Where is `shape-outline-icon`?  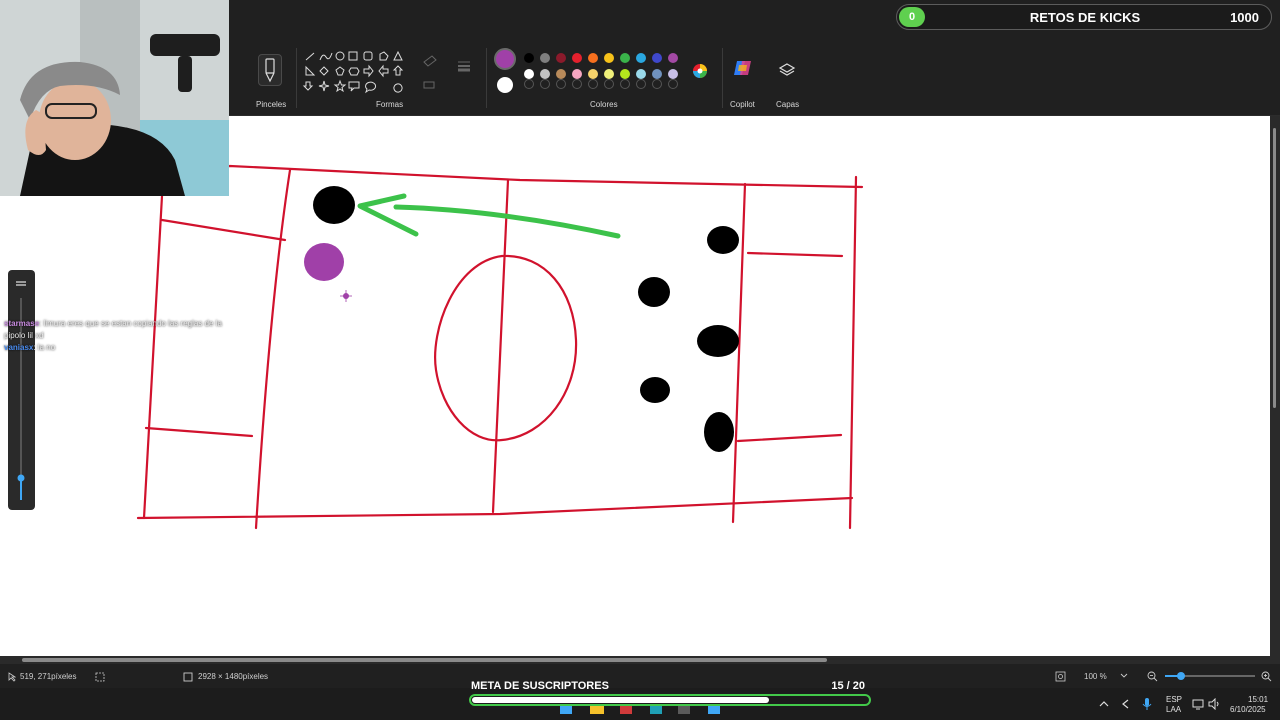 shape-outline-icon is located at coordinates (435, 73).